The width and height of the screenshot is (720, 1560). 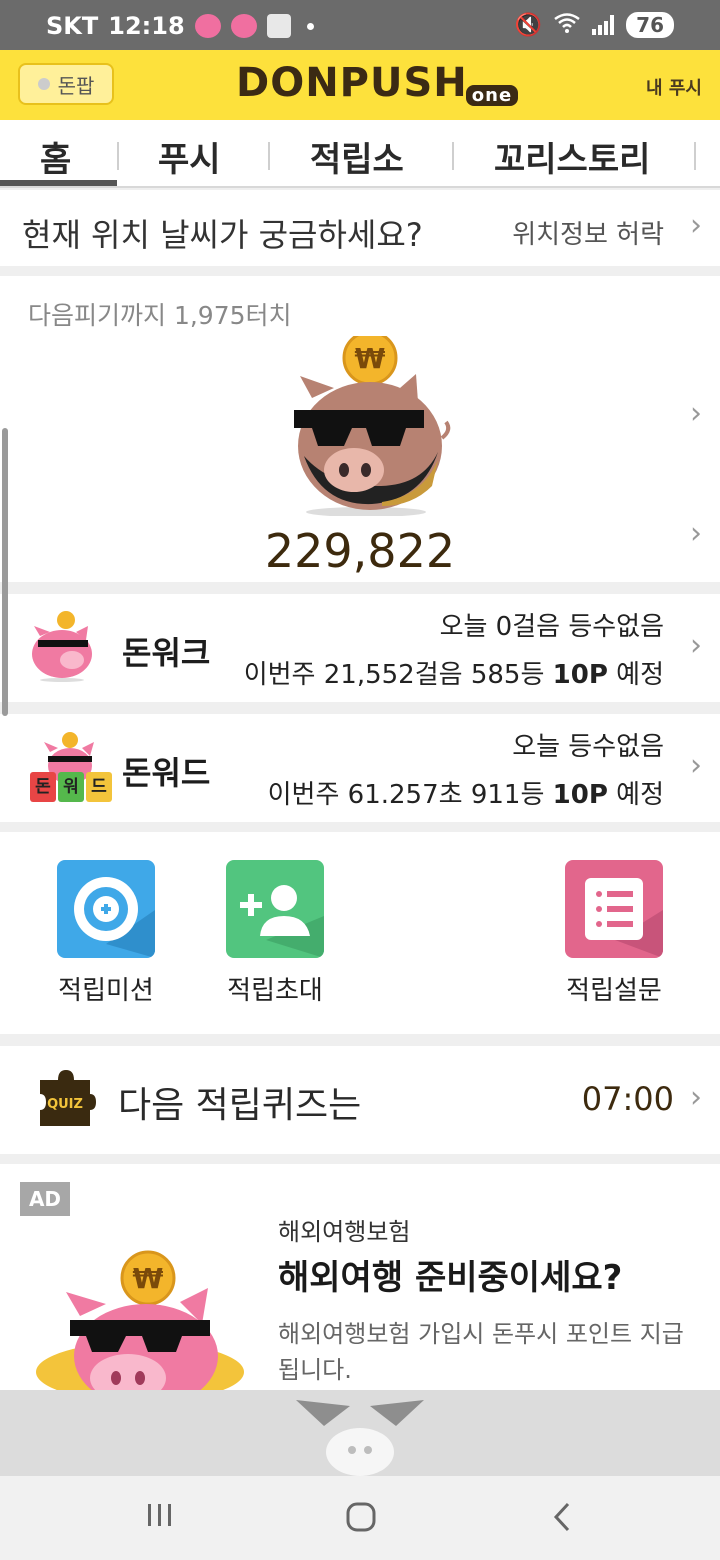 I want to click on clock: 12:18, so click(x=146, y=26).